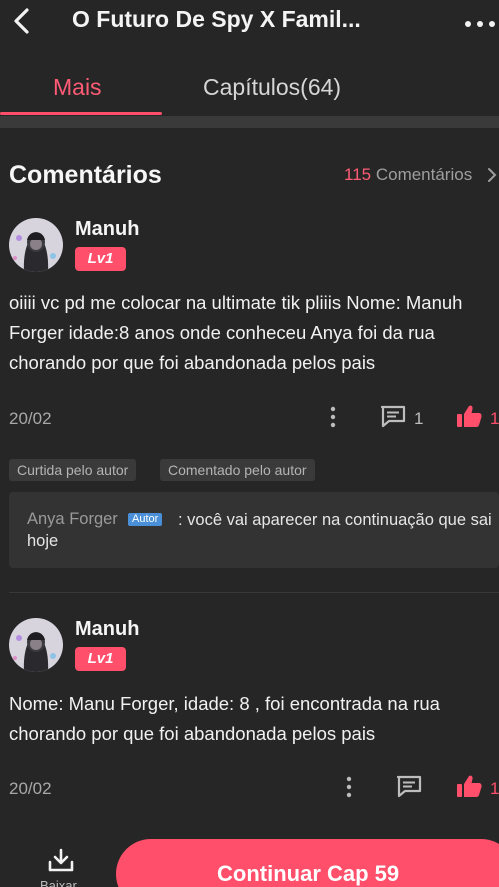  What do you see at coordinates (23, 21) in the screenshot?
I see `back-arrow-icon` at bounding box center [23, 21].